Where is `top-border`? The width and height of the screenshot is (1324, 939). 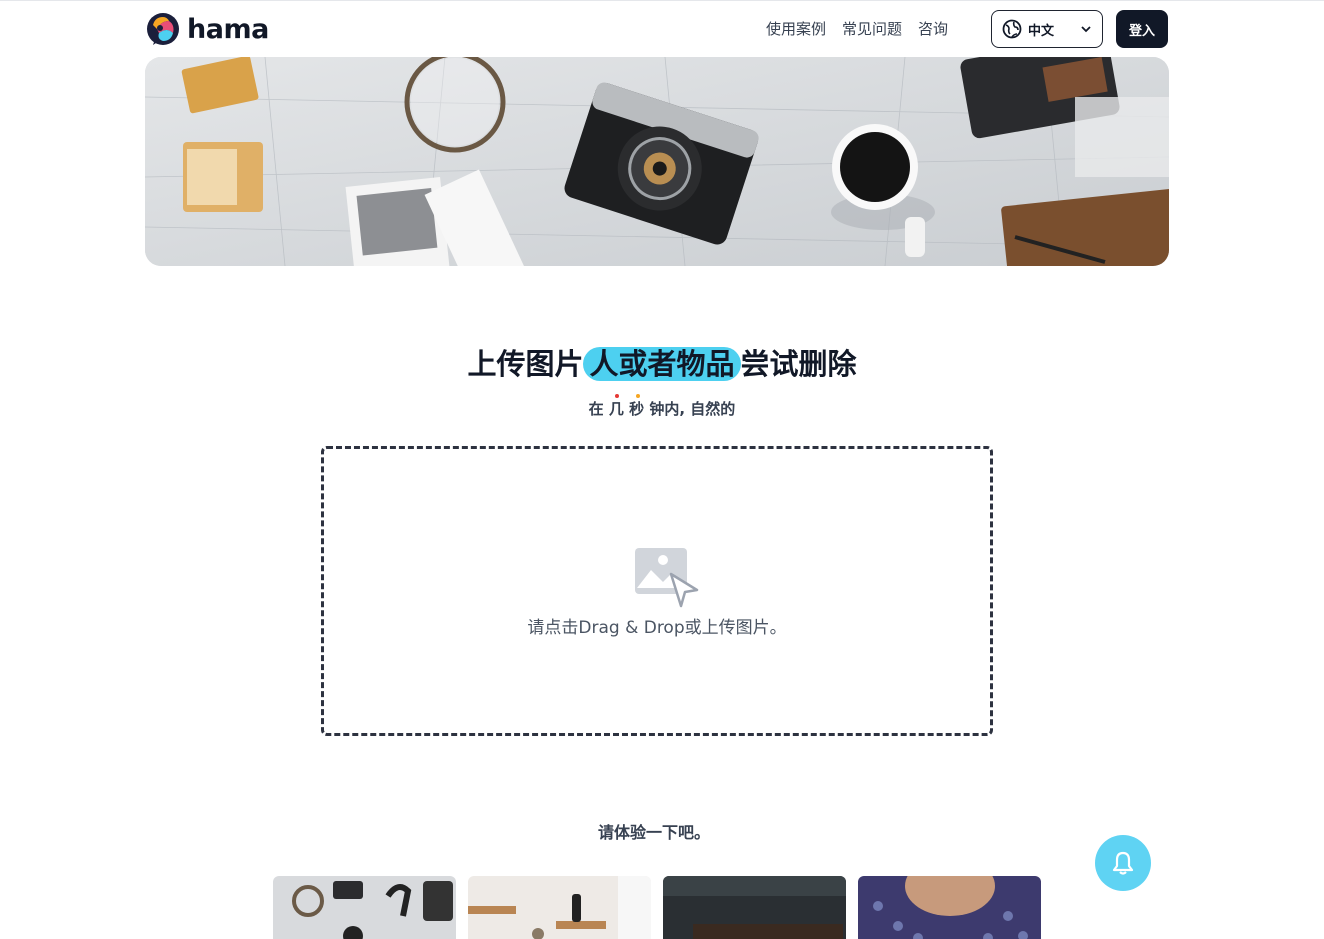
top-border is located at coordinates (662, 0).